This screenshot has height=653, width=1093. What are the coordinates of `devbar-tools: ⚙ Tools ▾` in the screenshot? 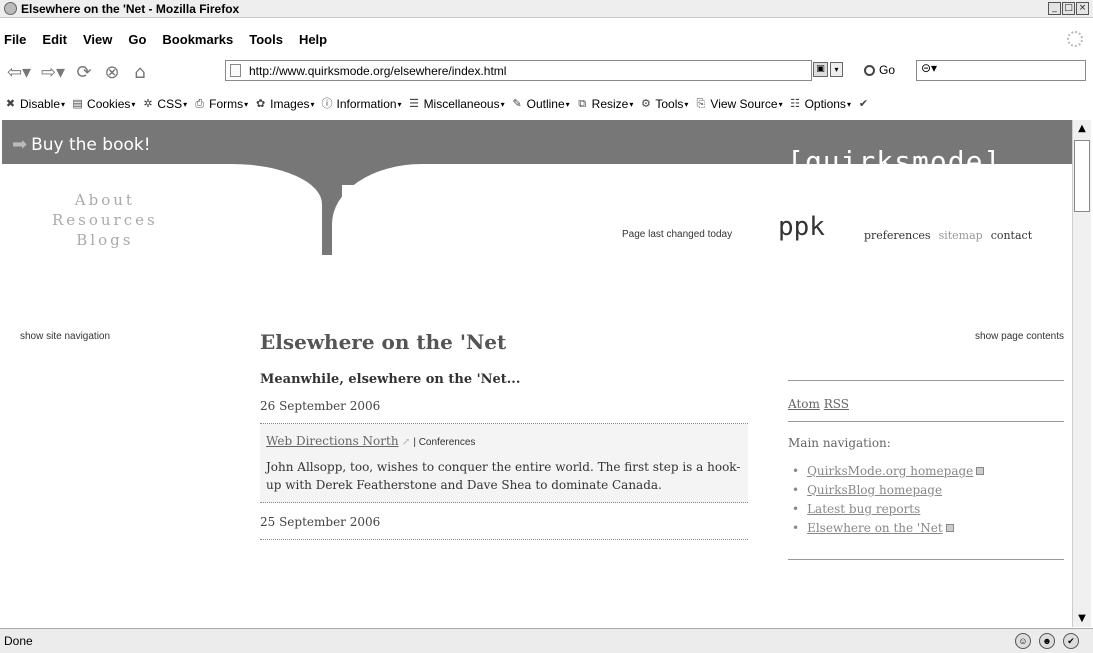 It's located at (663, 104).